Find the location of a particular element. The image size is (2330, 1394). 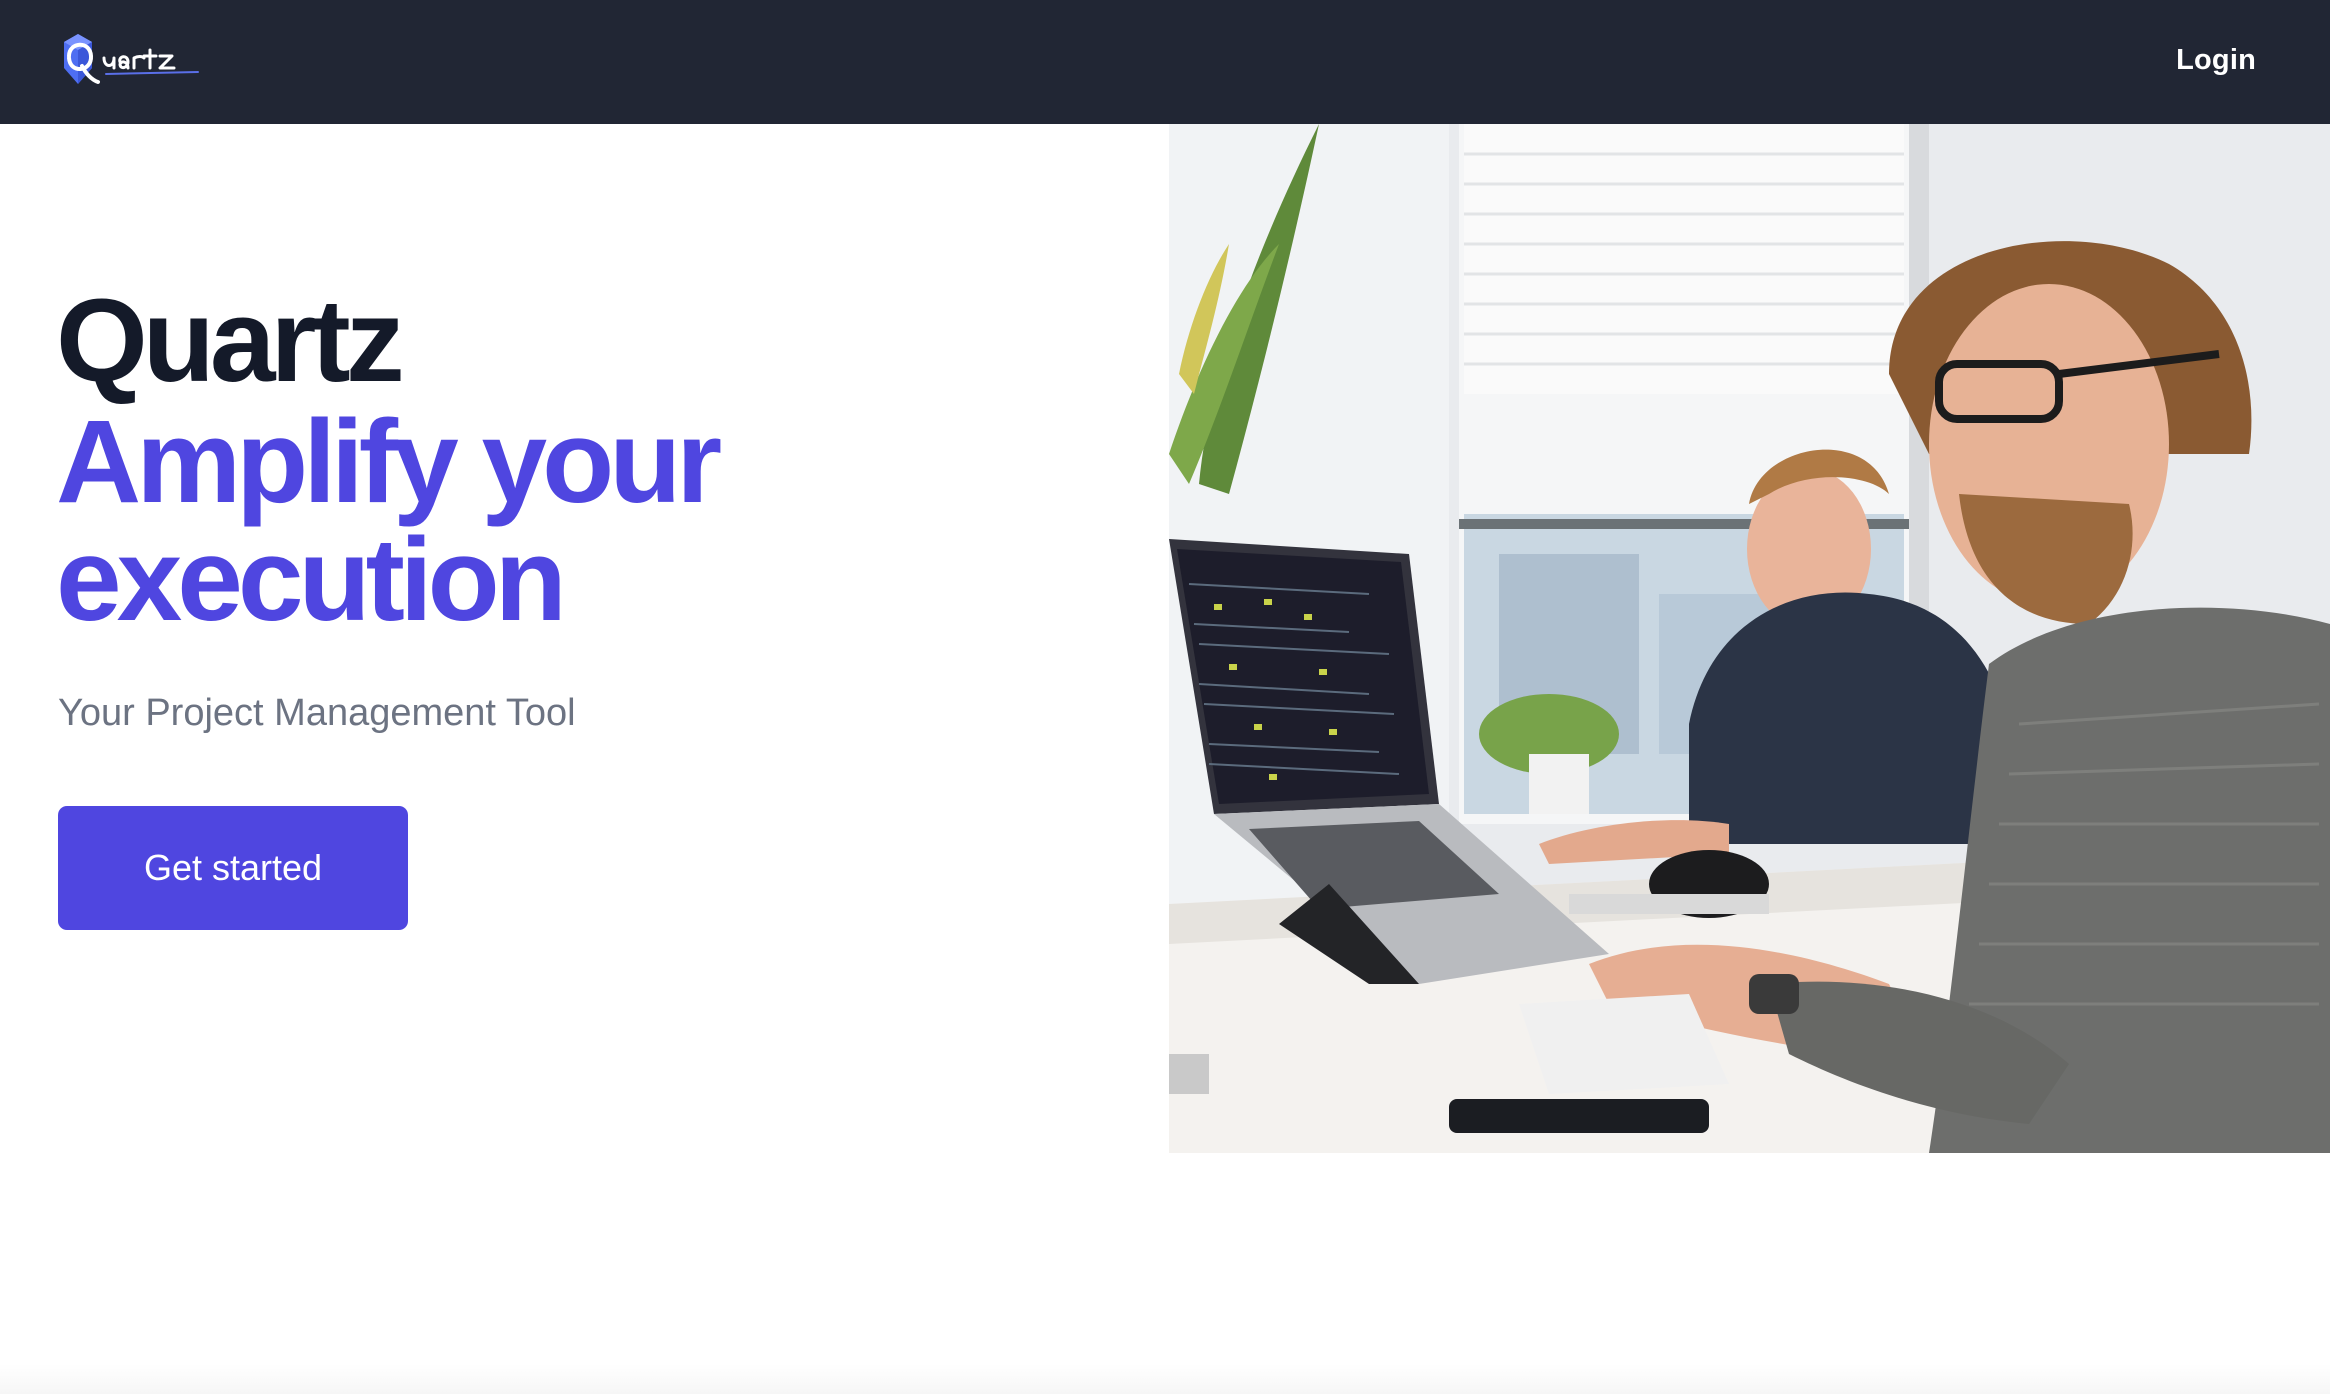

brand-logo is located at coordinates (143, 60).